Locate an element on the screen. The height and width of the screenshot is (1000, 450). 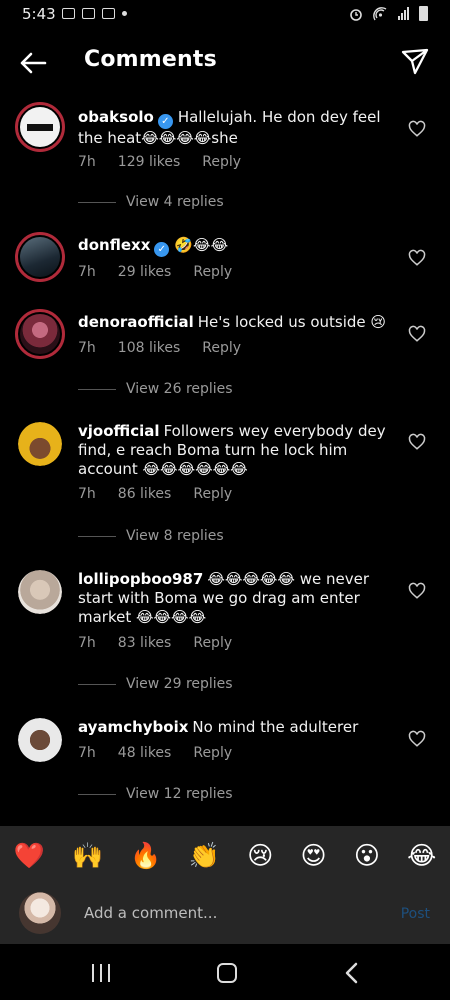
view-replies: View 29 replies is located at coordinates (155, 684).